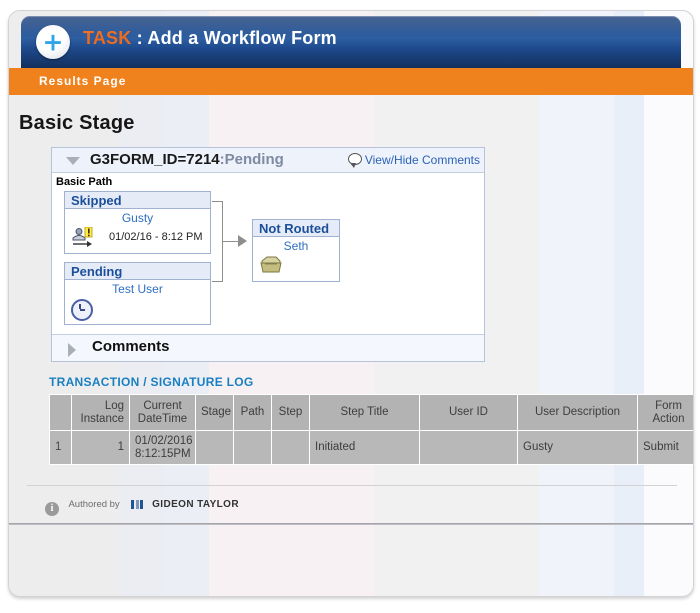 The width and height of the screenshot is (700, 613). I want to click on workflow-comments-toggle: Comments, so click(268, 347).